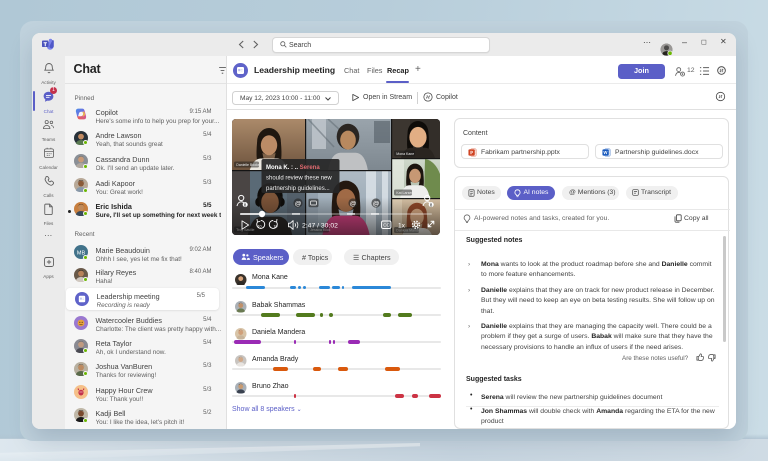  What do you see at coordinates (386, 225) in the screenshot?
I see `svg-text: CC` at bounding box center [386, 225].